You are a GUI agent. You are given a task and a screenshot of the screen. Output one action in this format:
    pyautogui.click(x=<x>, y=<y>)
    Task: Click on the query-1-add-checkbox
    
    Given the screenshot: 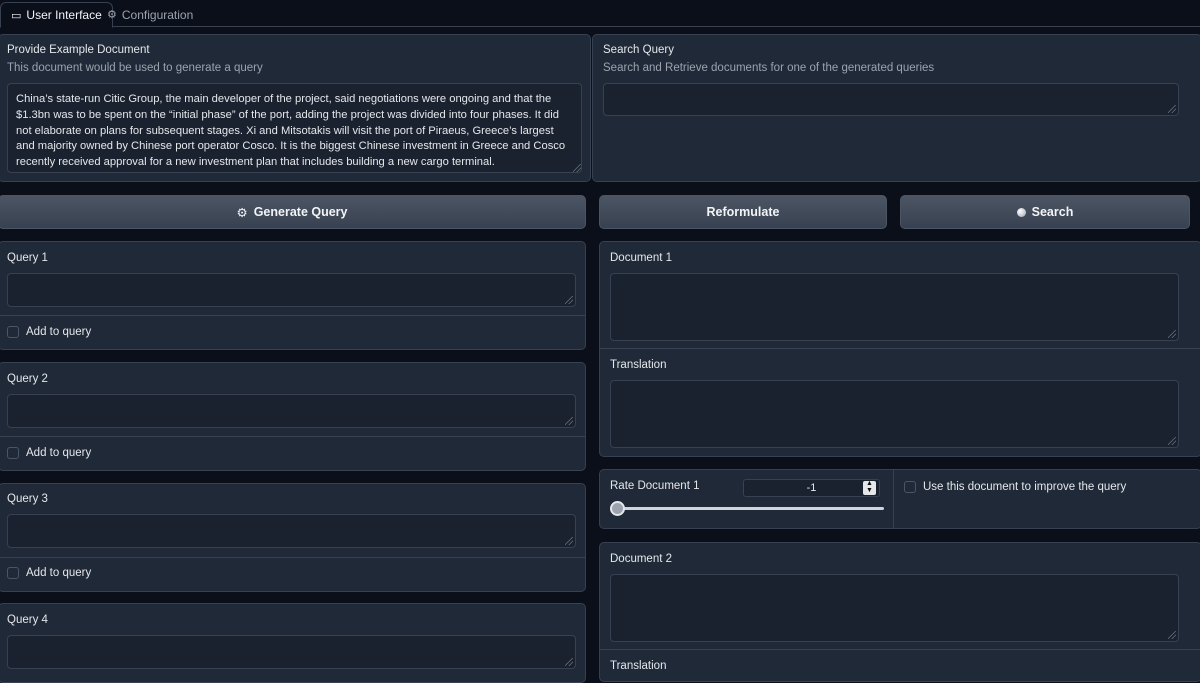 What is the action you would take?
    pyautogui.click(x=13, y=332)
    